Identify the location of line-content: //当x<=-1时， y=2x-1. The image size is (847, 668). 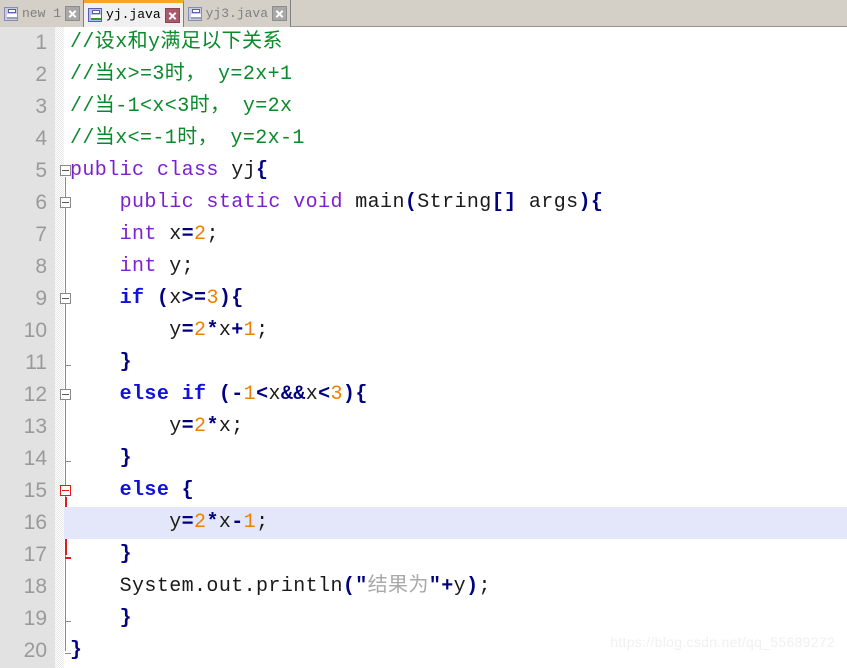
(187, 139).